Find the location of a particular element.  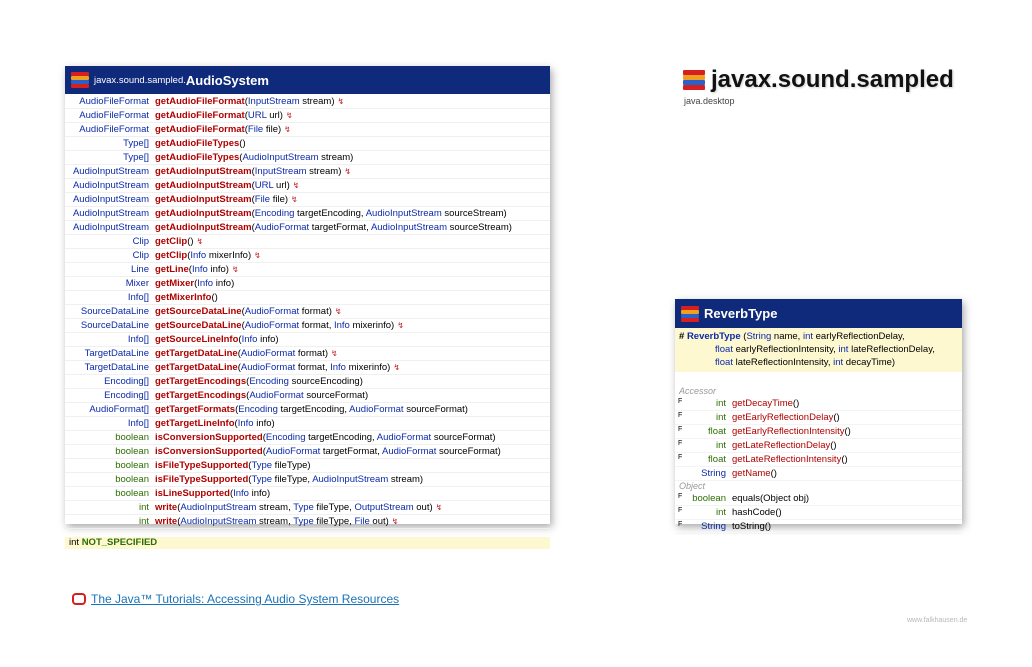

method-row: Ffloat getEarlyReflectionIntensity () is located at coordinates (818, 432).